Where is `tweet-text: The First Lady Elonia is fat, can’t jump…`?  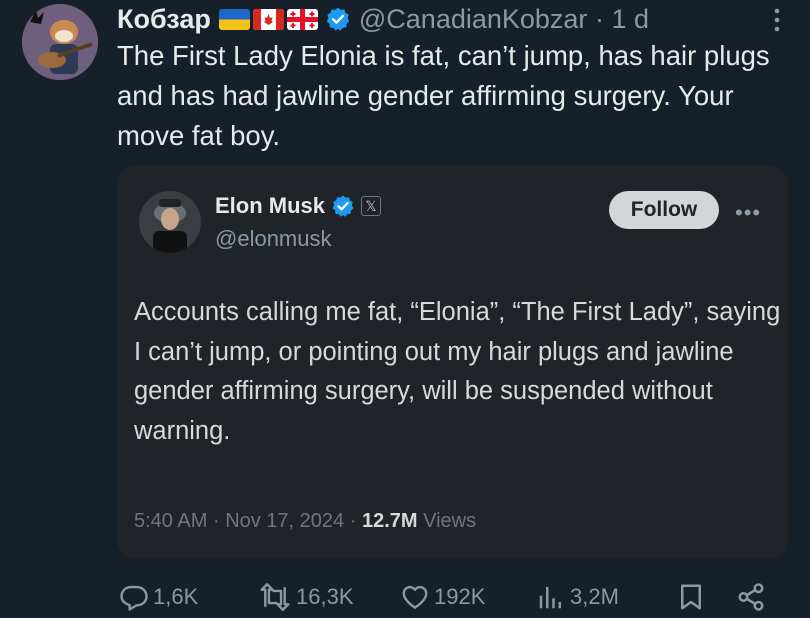 tweet-text: The First Lady Elonia is fat, can’t jump… is located at coordinates (443, 95).